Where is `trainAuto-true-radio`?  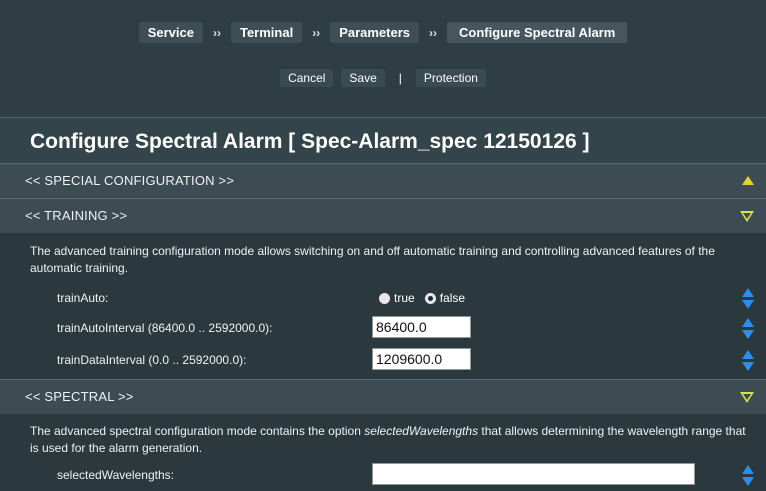
trainAuto-true-radio is located at coordinates (384, 298).